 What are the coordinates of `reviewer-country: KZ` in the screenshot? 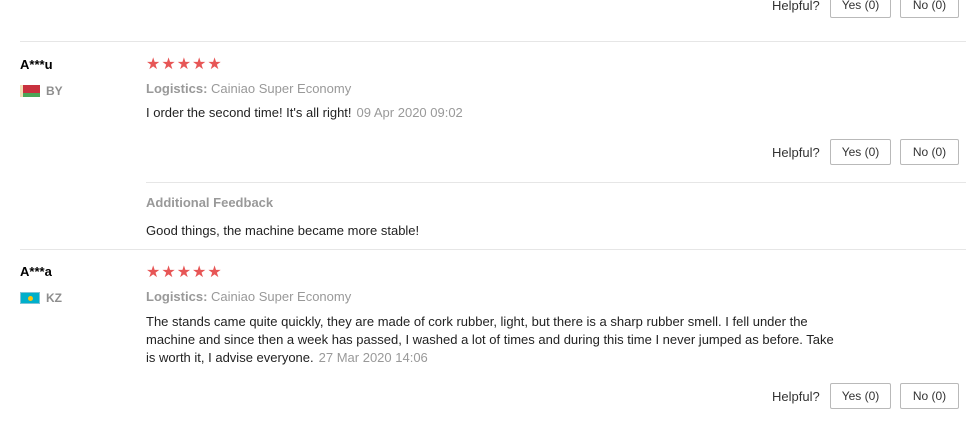 It's located at (41, 298).